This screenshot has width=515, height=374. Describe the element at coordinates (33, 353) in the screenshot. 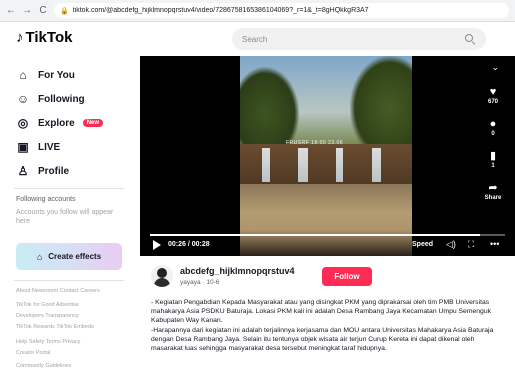

I see `footer-links: Creator Portal` at that location.